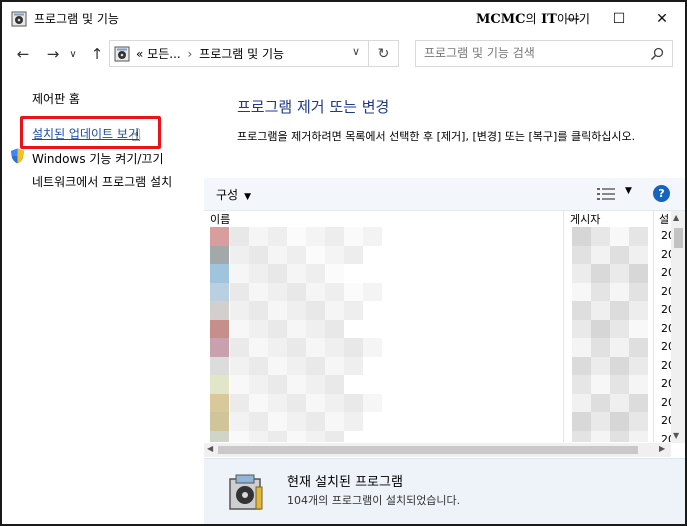  Describe the element at coordinates (190, 54) in the screenshot. I see `chevron-right-icon: ›` at that location.